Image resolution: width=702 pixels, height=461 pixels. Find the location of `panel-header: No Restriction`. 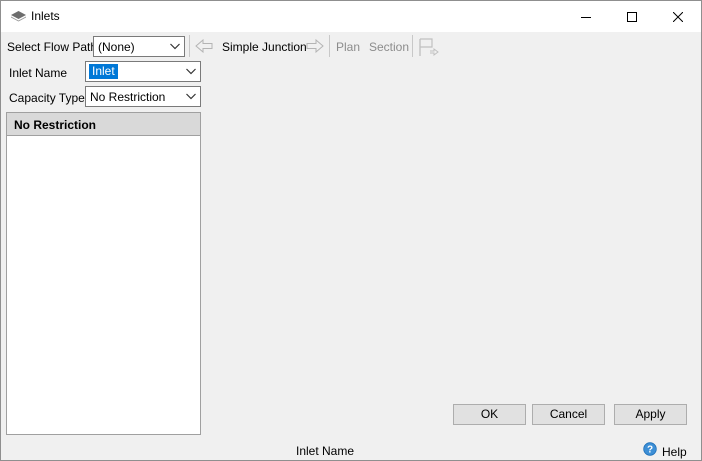

panel-header: No Restriction is located at coordinates (103, 124).